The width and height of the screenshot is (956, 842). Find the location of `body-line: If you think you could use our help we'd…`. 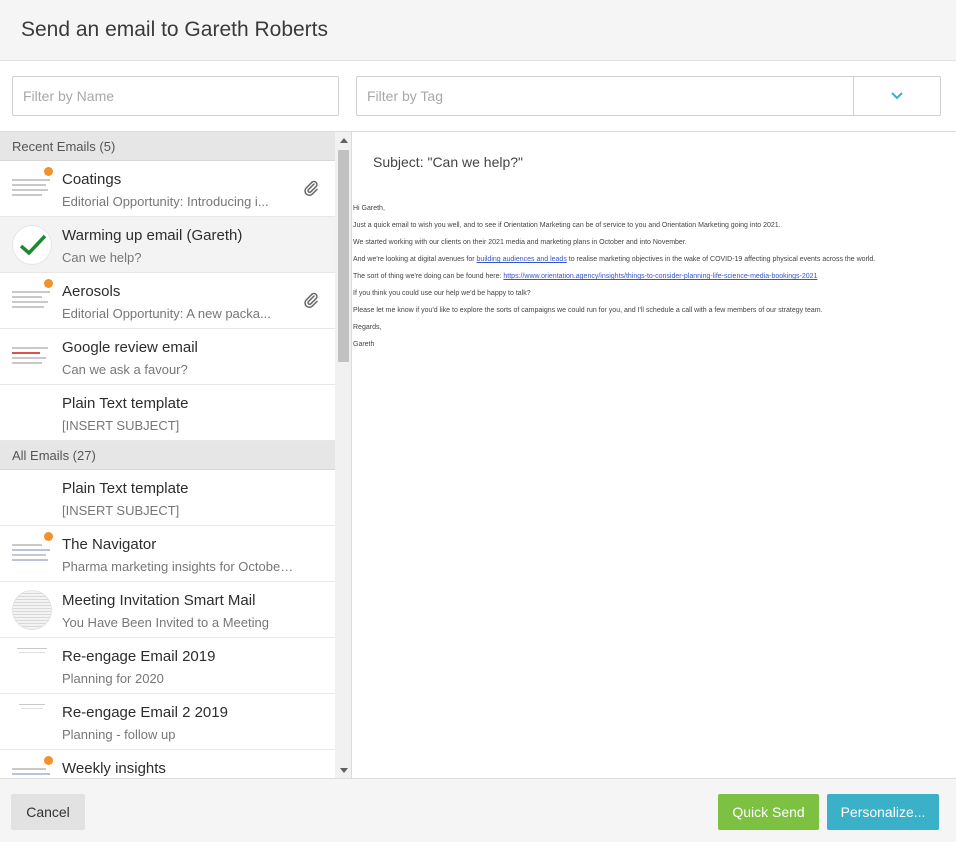

body-line: If you think you could use our help we'd… is located at coordinates (442, 293).